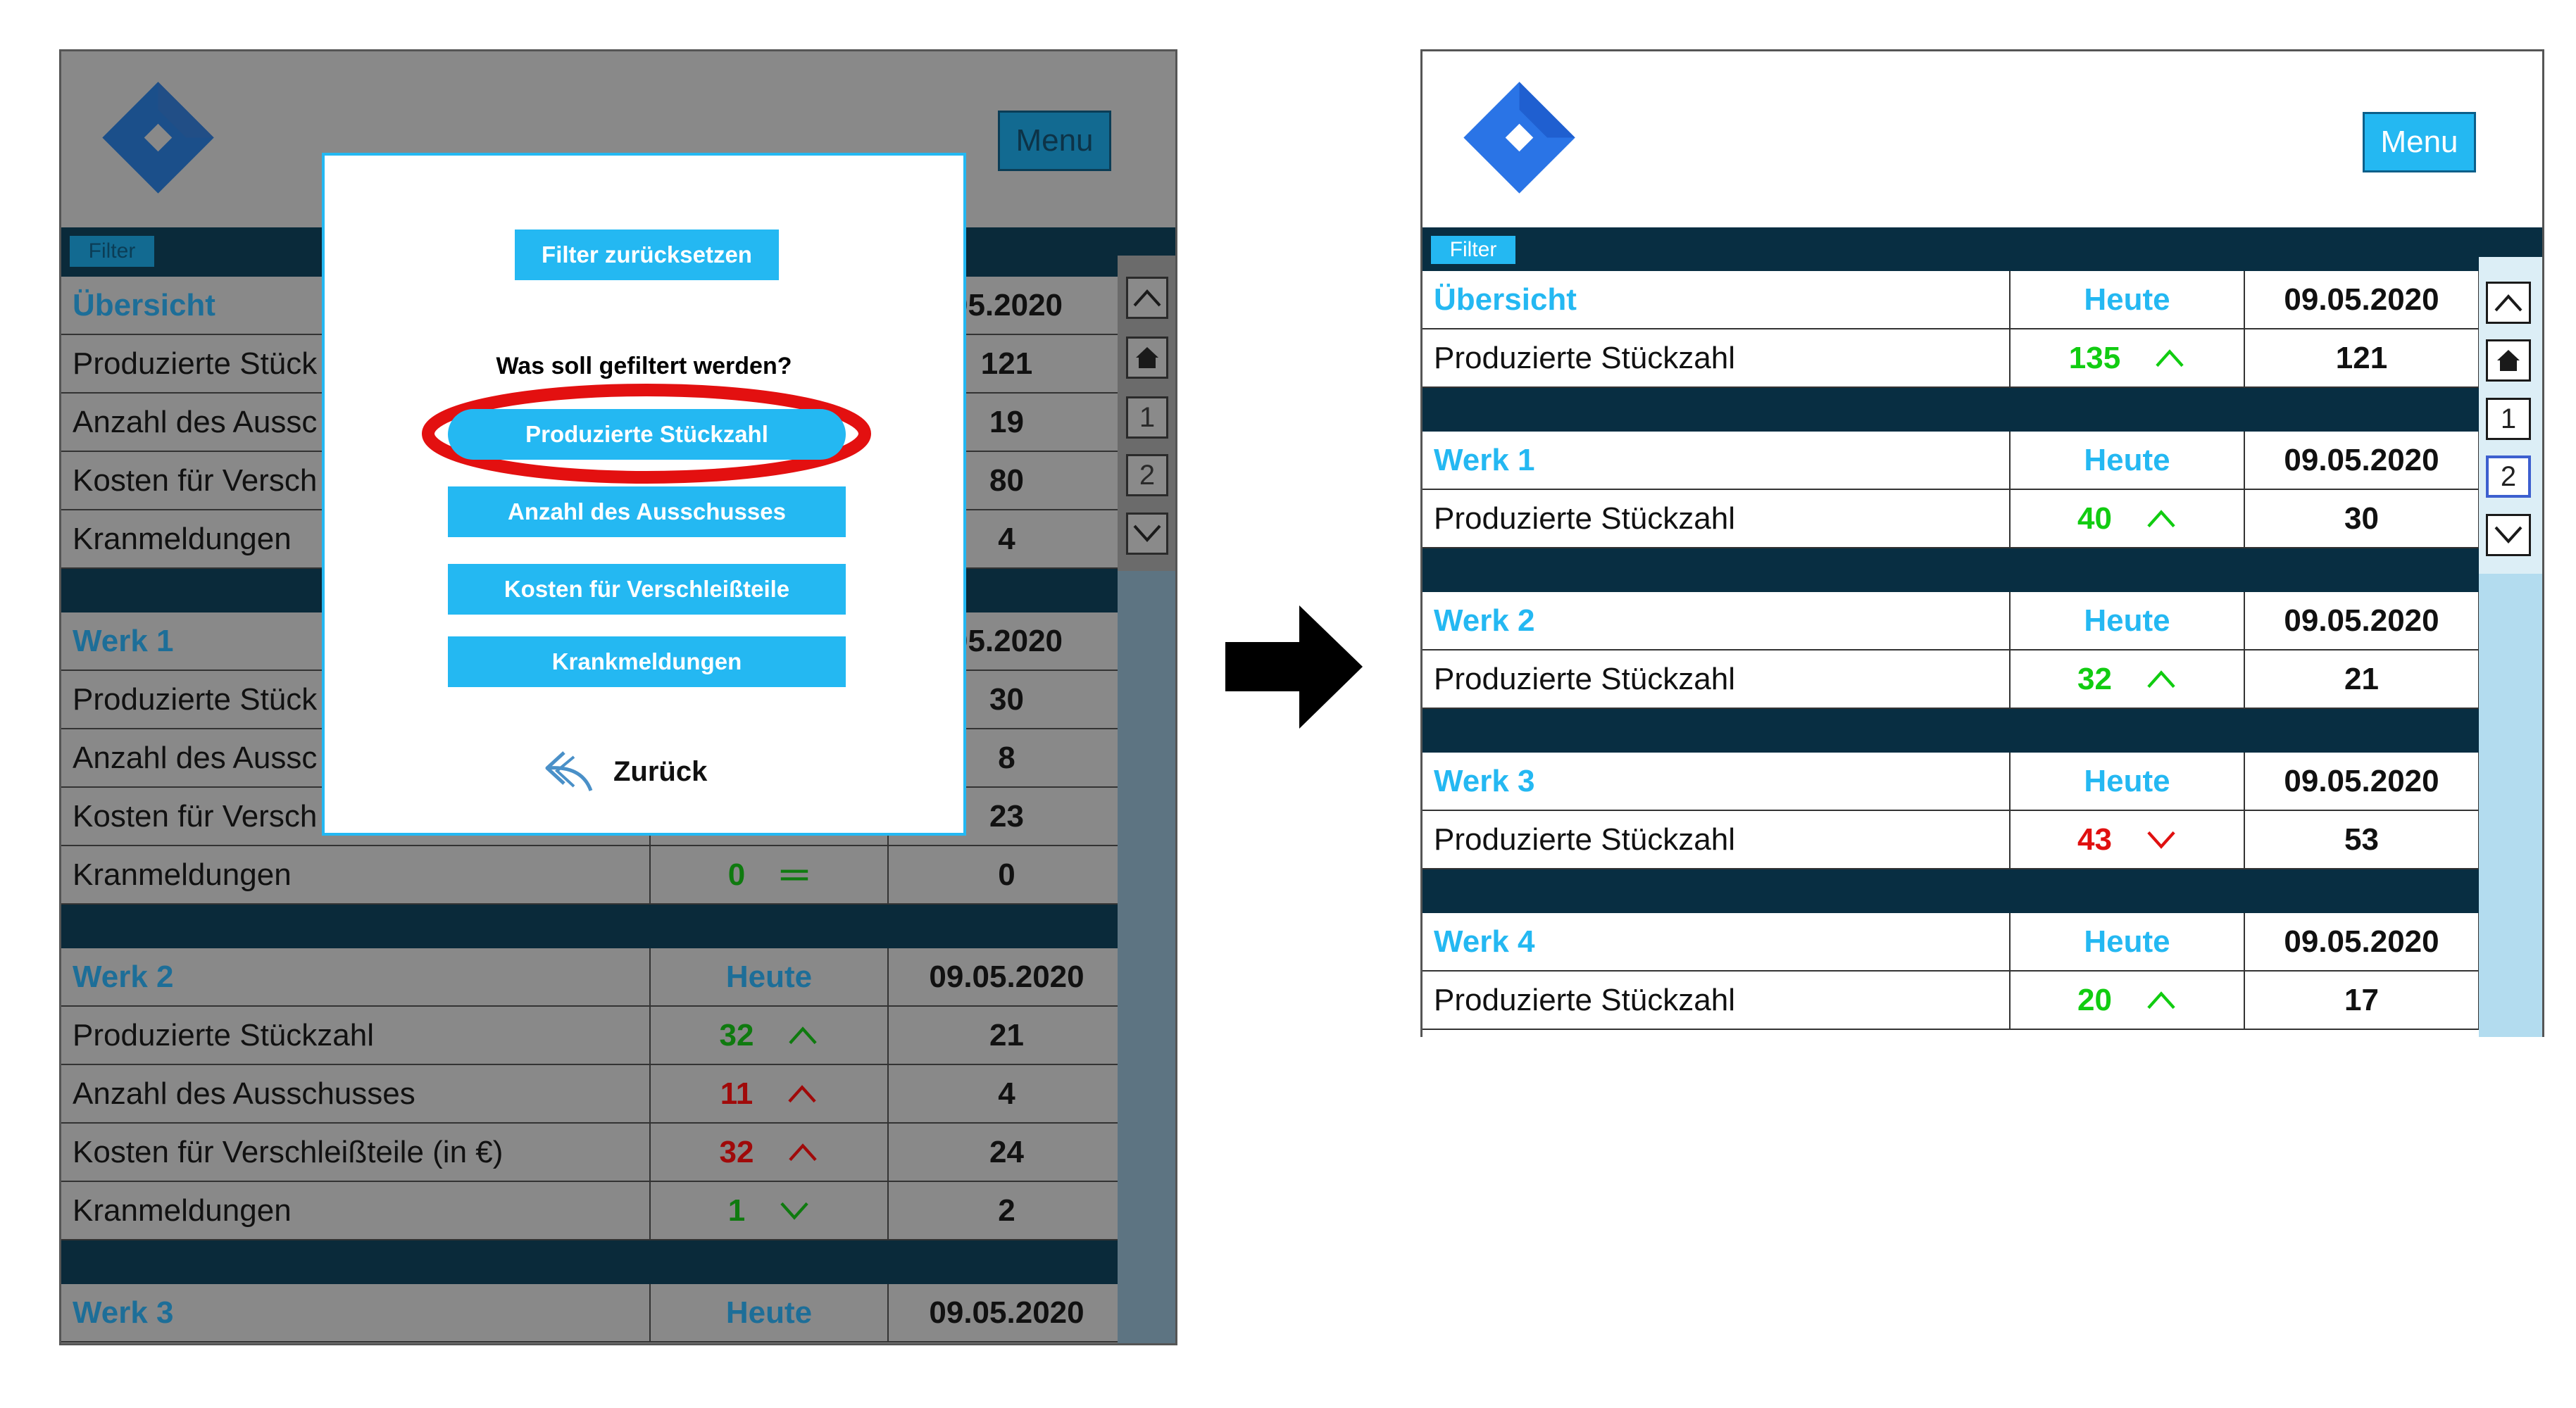 This screenshot has width=2576, height=1408. I want to click on section-title-text: Werk 4, so click(1484, 941).